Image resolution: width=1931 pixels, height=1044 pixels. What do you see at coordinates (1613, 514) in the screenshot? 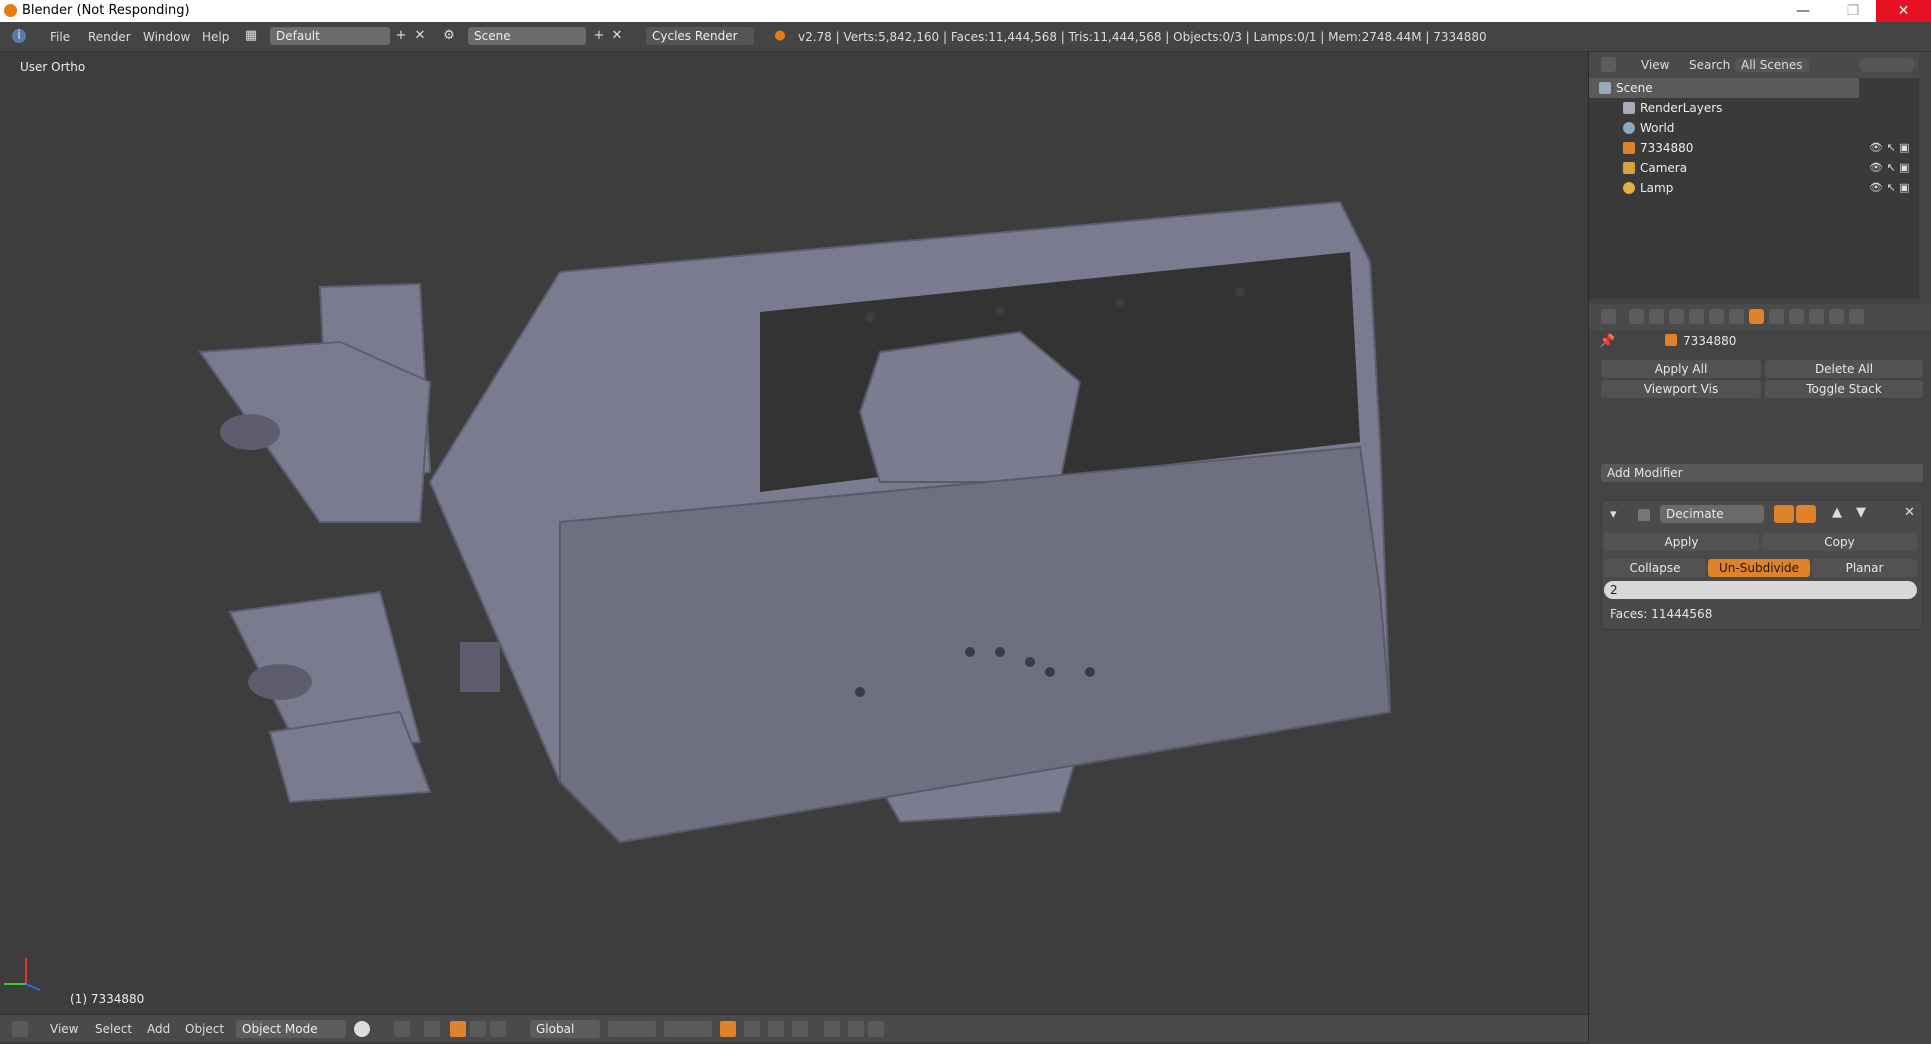
I see `collapse-modifier-icon: ▾` at bounding box center [1613, 514].